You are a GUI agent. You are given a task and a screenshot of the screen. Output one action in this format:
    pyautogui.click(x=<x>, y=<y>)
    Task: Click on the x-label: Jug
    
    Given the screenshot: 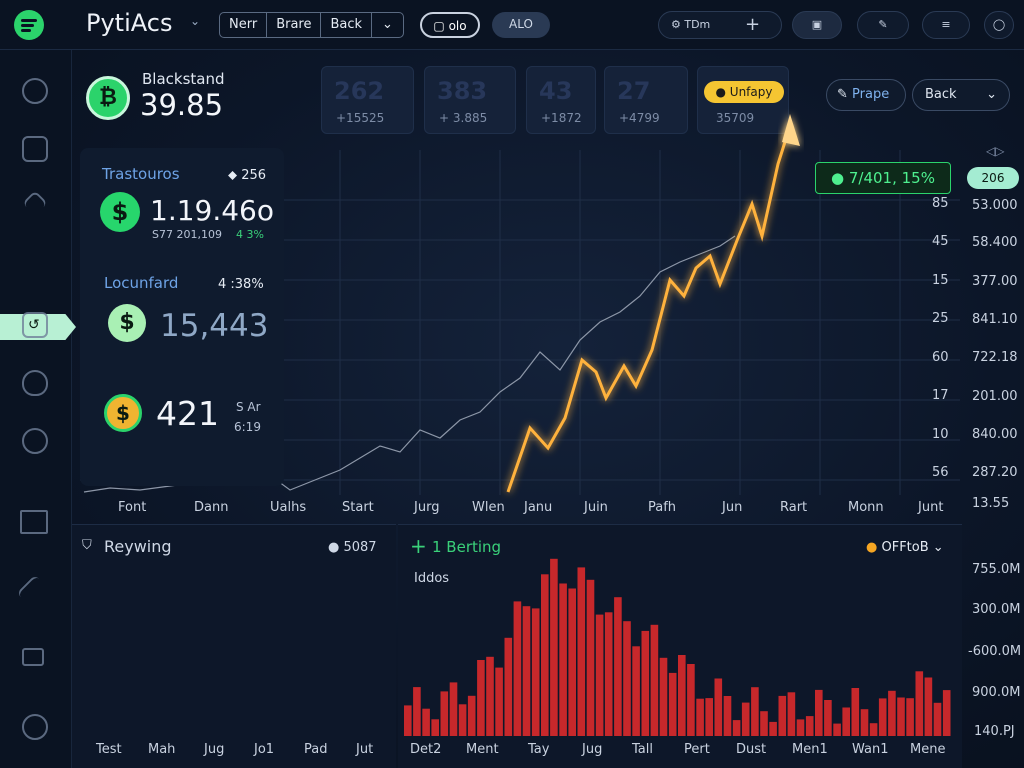 What is the action you would take?
    pyautogui.click(x=214, y=749)
    